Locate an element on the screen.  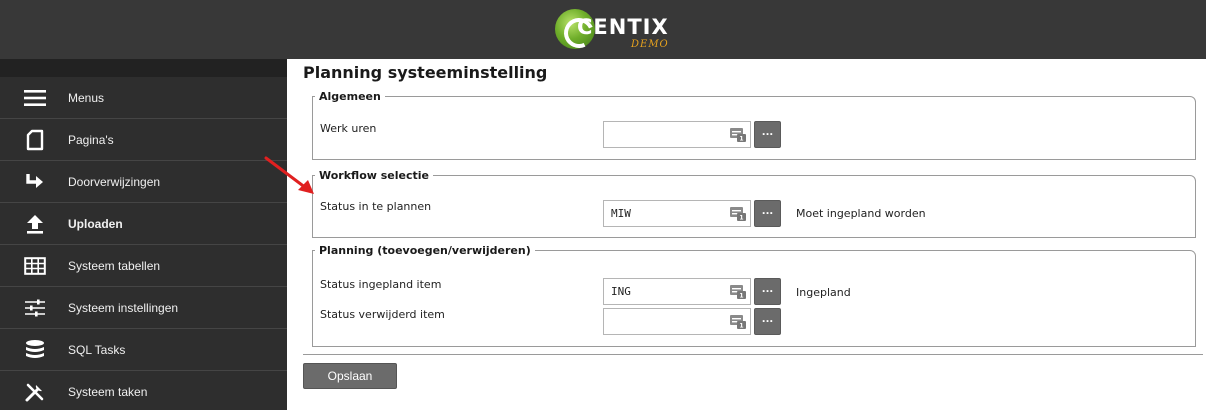
status-in-te-plannen-description: Moet ingepland worden is located at coordinates (861, 213).